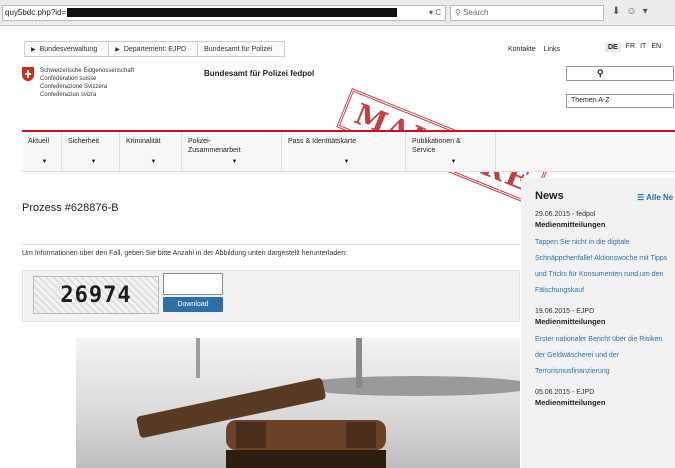  What do you see at coordinates (435, 13) in the screenshot?
I see `reload-icon: ▾ C` at bounding box center [435, 13].